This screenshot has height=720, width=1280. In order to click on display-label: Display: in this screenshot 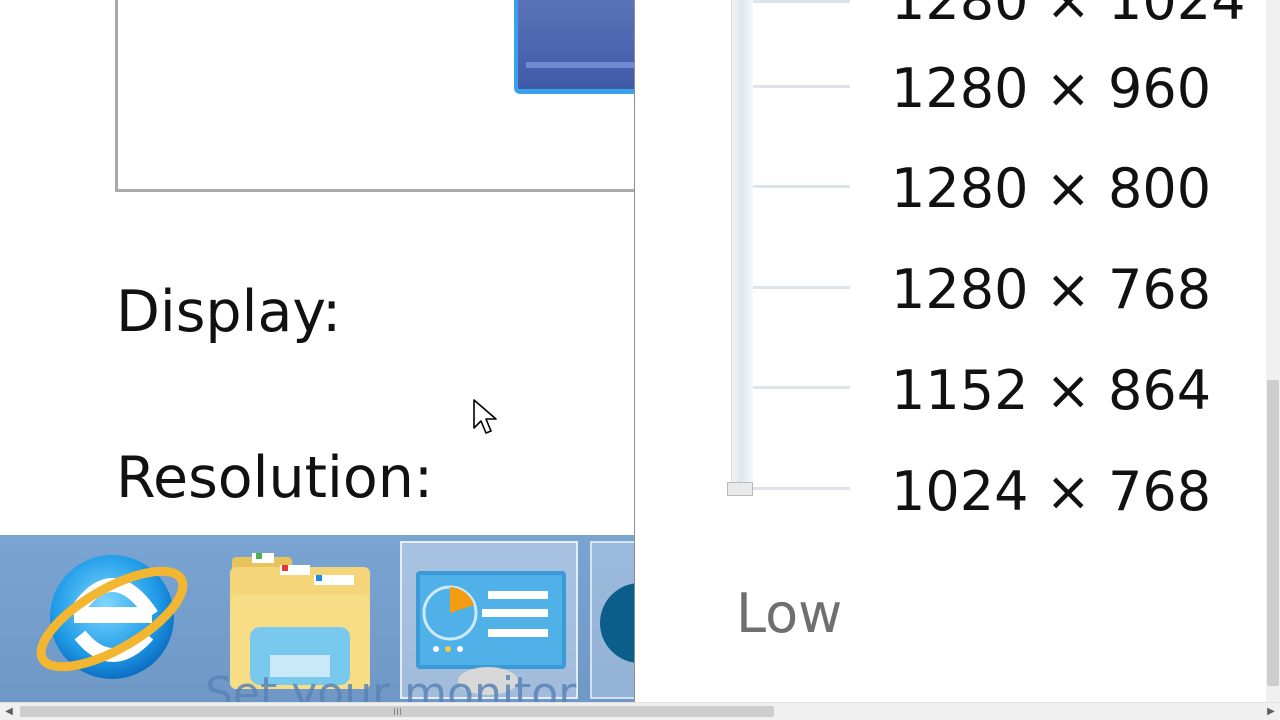, I will do `click(229, 312)`.